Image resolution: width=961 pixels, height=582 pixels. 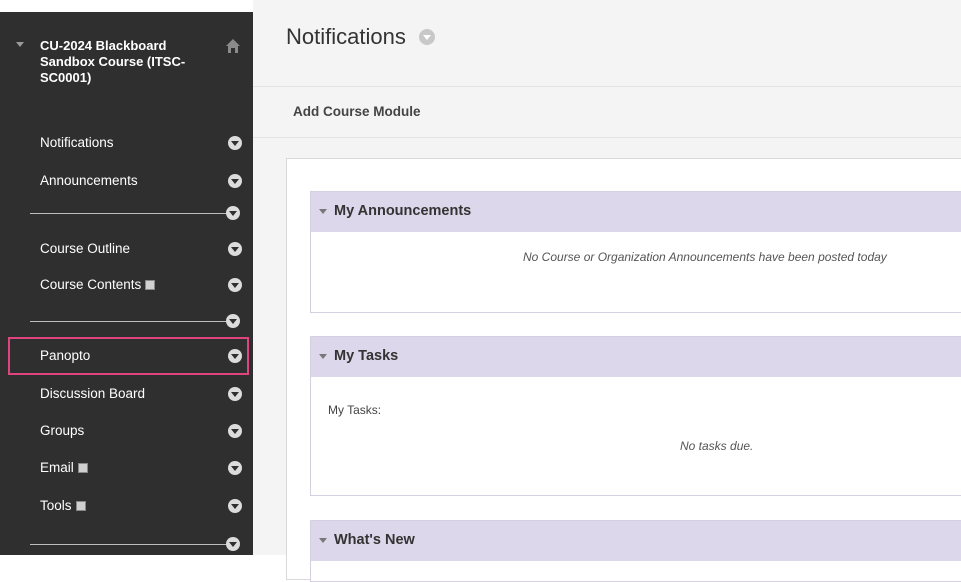 What do you see at coordinates (129, 143) in the screenshot?
I see `sidebar-item-notifications: Notifications` at bounding box center [129, 143].